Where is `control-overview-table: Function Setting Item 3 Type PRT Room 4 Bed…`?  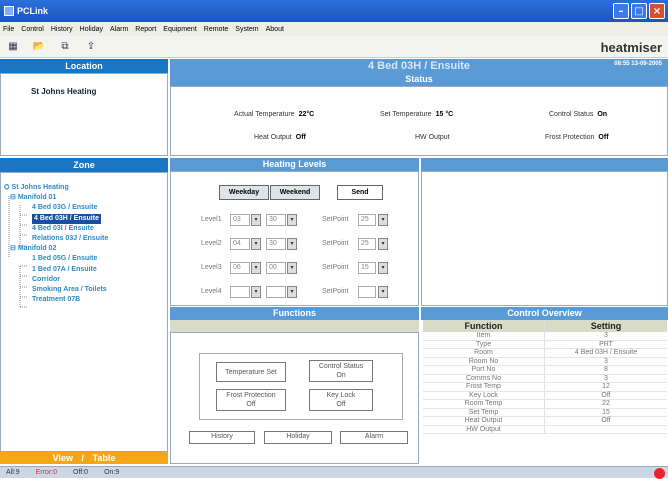
control-overview-table: Function Setting Item 3 Type PRT Room 4 Bed… is located at coordinates (545, 377).